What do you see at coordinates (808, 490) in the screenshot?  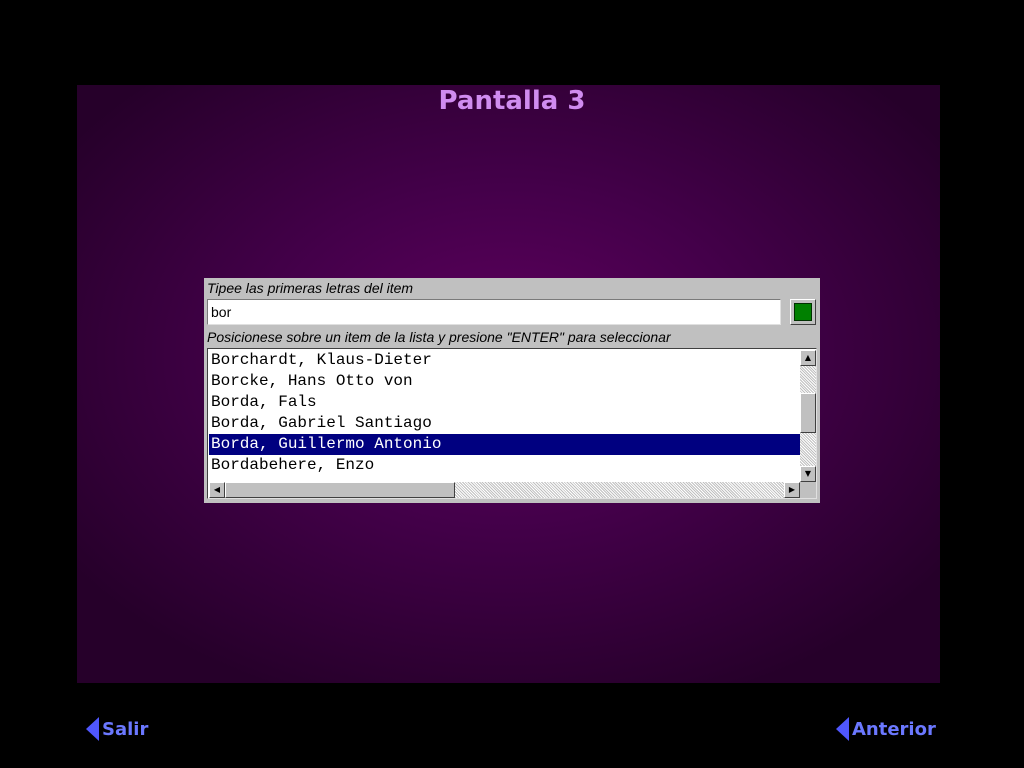 I see `scrollbar-corner` at bounding box center [808, 490].